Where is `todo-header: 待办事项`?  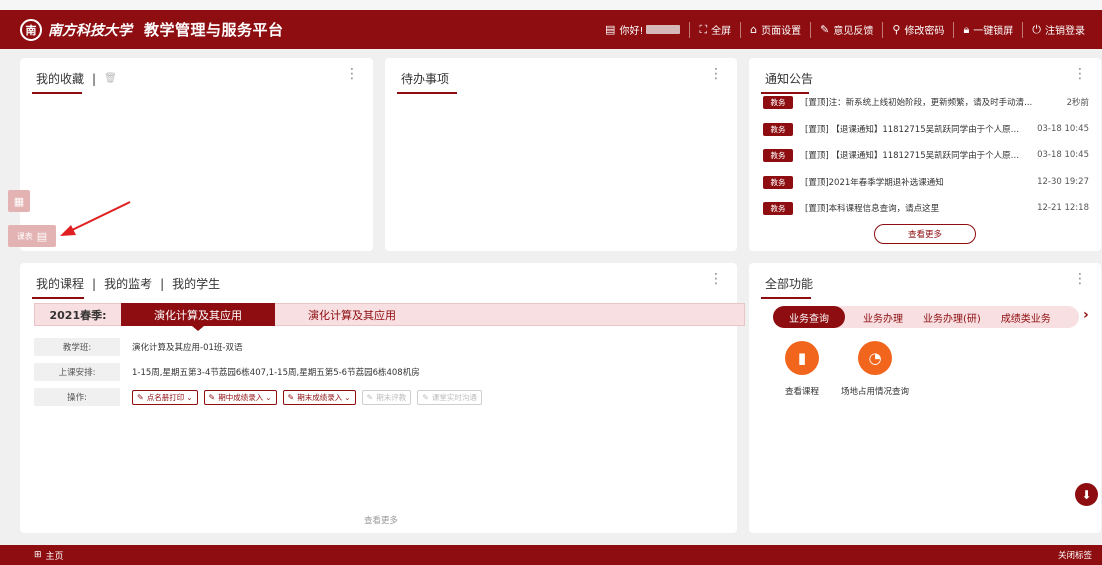
todo-header: 待办事项 is located at coordinates (425, 78).